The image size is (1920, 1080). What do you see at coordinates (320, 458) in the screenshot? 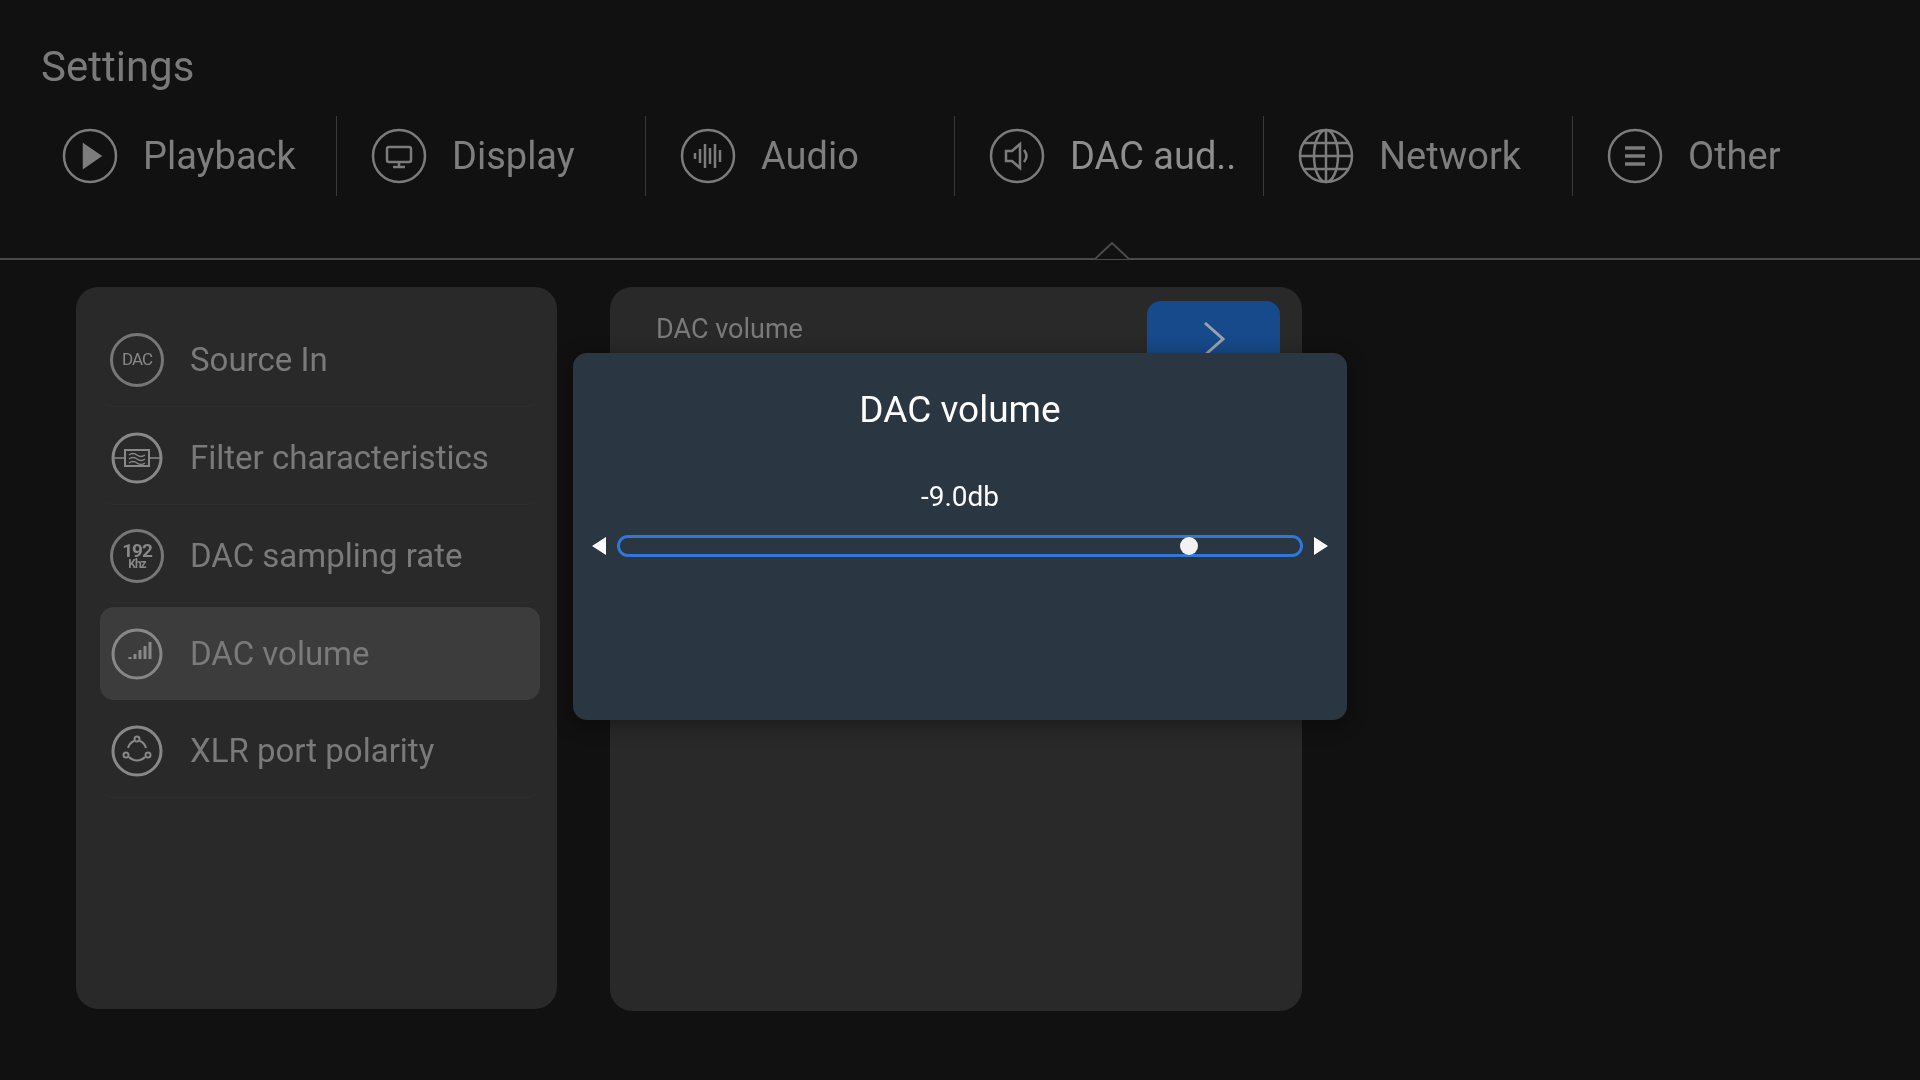
I see `sidebar-item: Filter characteristics` at bounding box center [320, 458].